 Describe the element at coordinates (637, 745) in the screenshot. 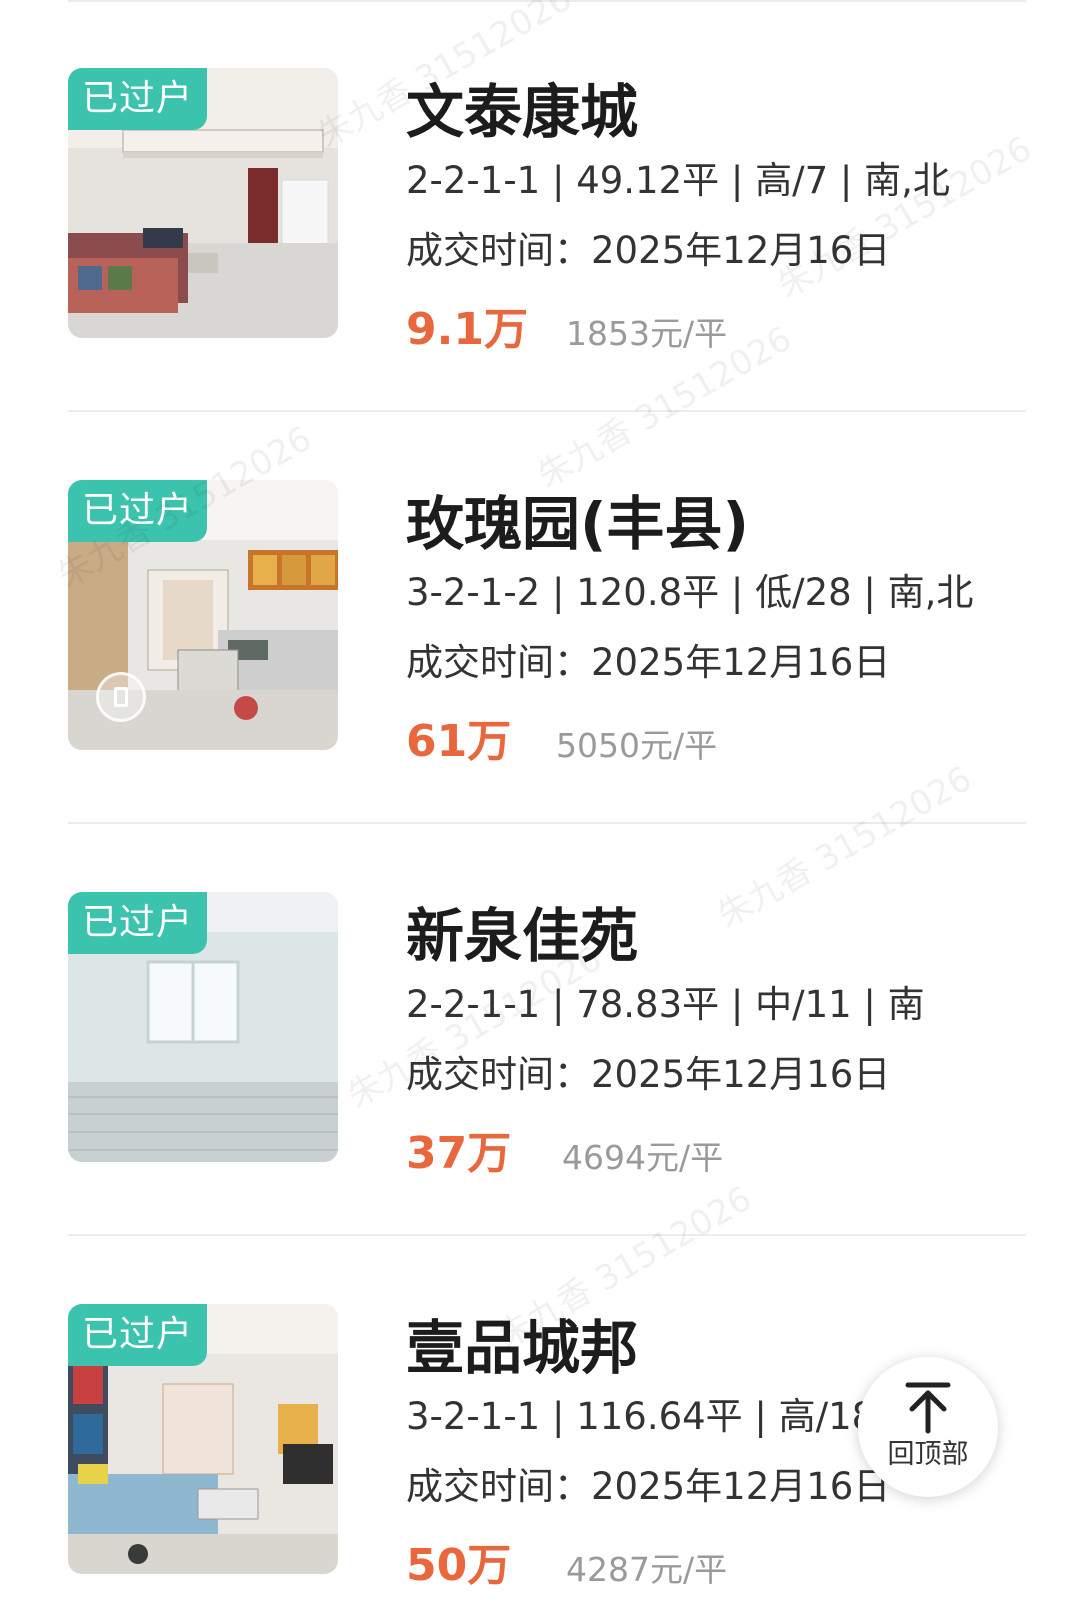

I see `unit-price: 5050元/平` at that location.